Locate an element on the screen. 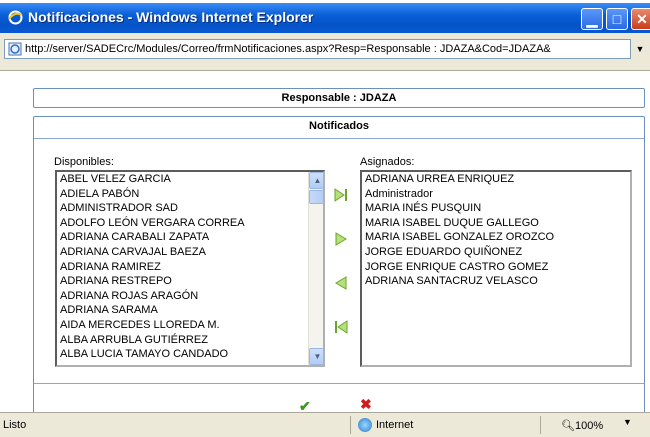  list-item: ADRIANA RAMIREZ is located at coordinates (190, 267).